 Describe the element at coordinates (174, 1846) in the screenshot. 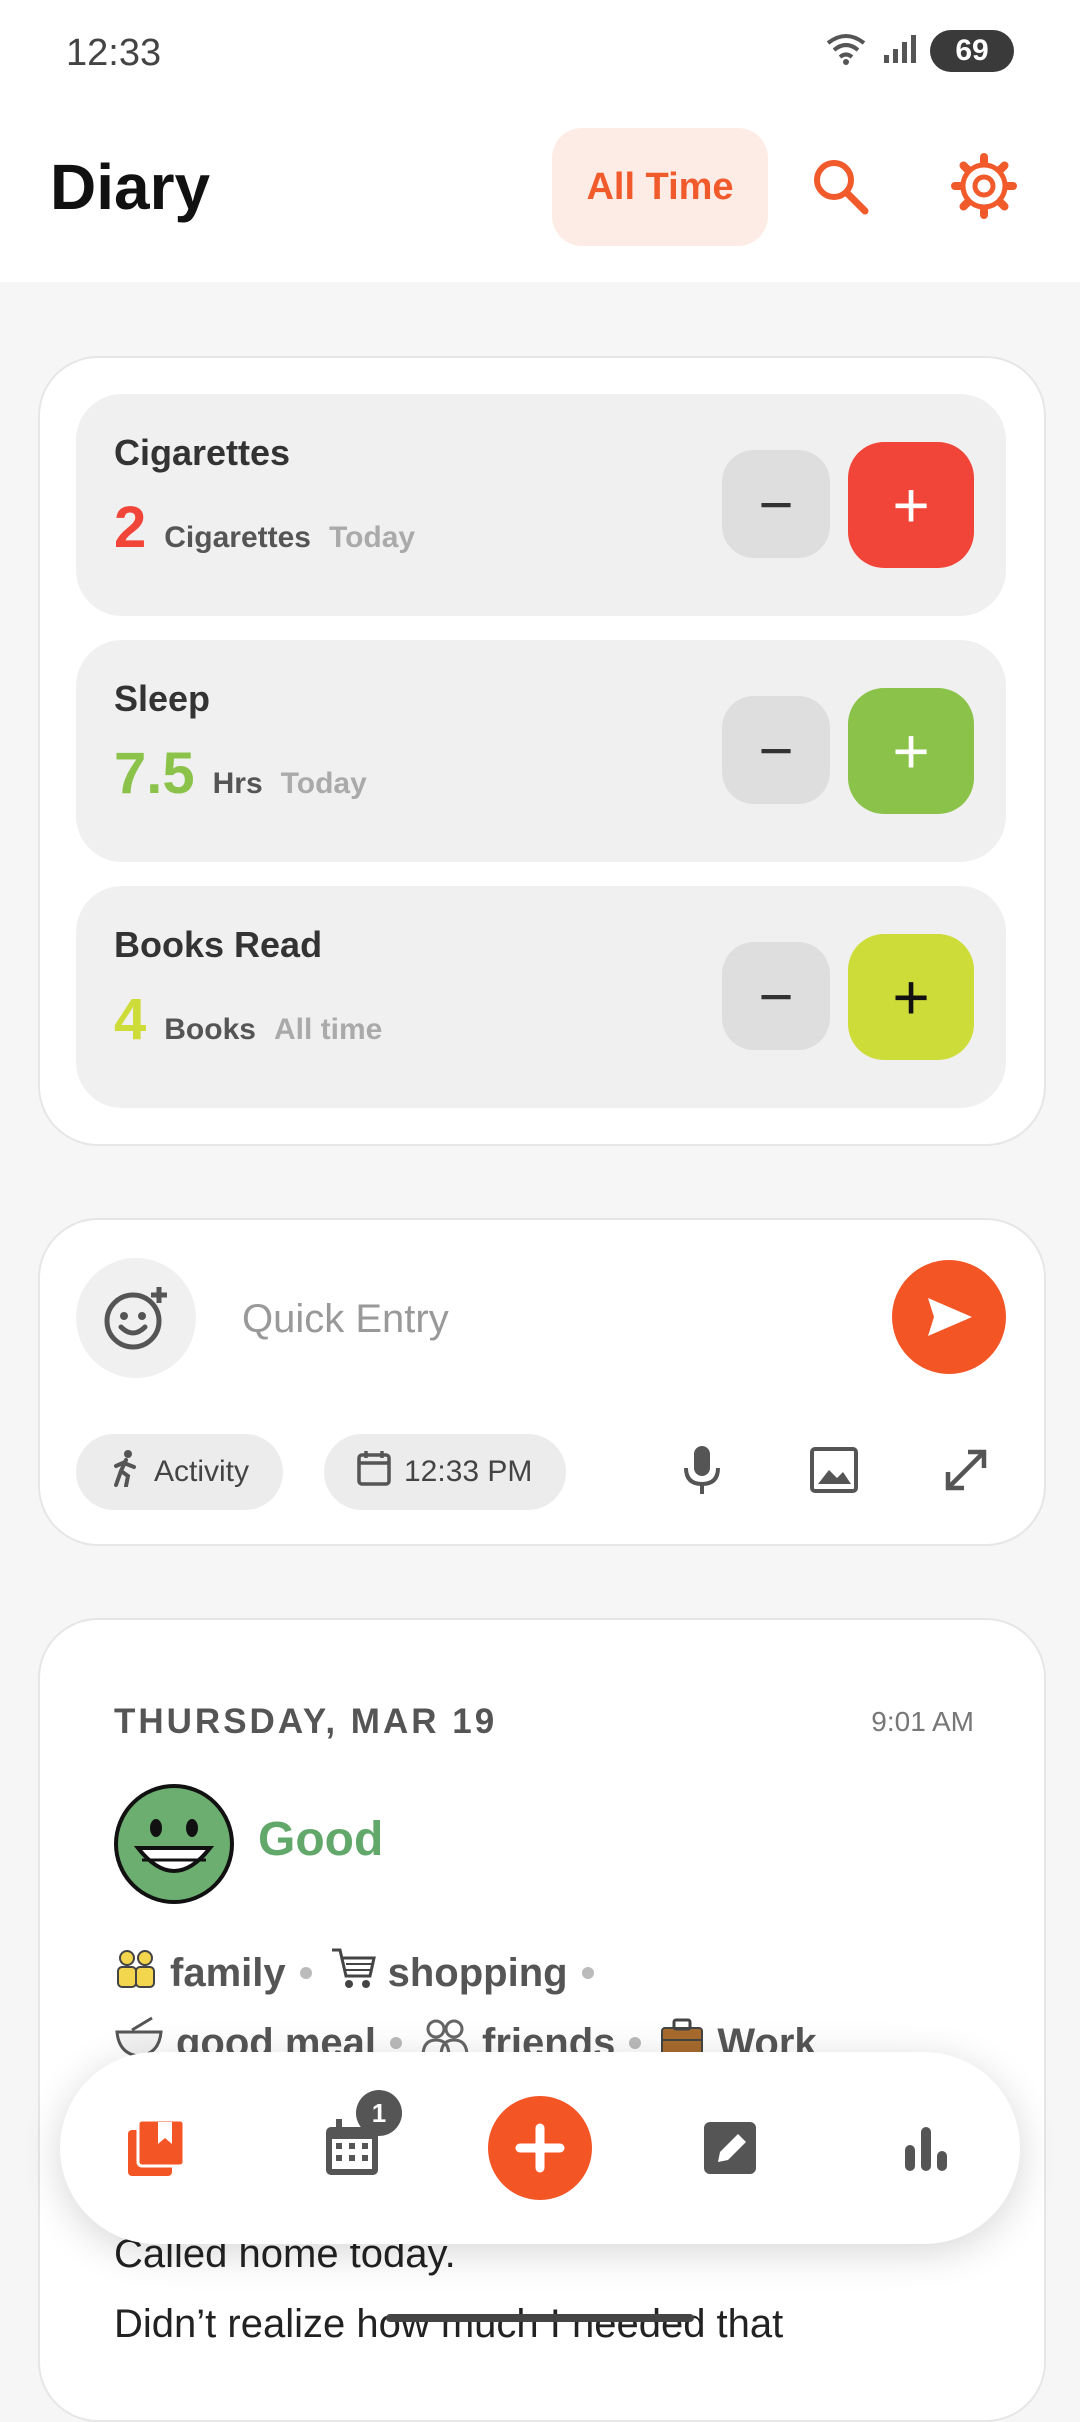

I see `mood-good-icon` at that location.